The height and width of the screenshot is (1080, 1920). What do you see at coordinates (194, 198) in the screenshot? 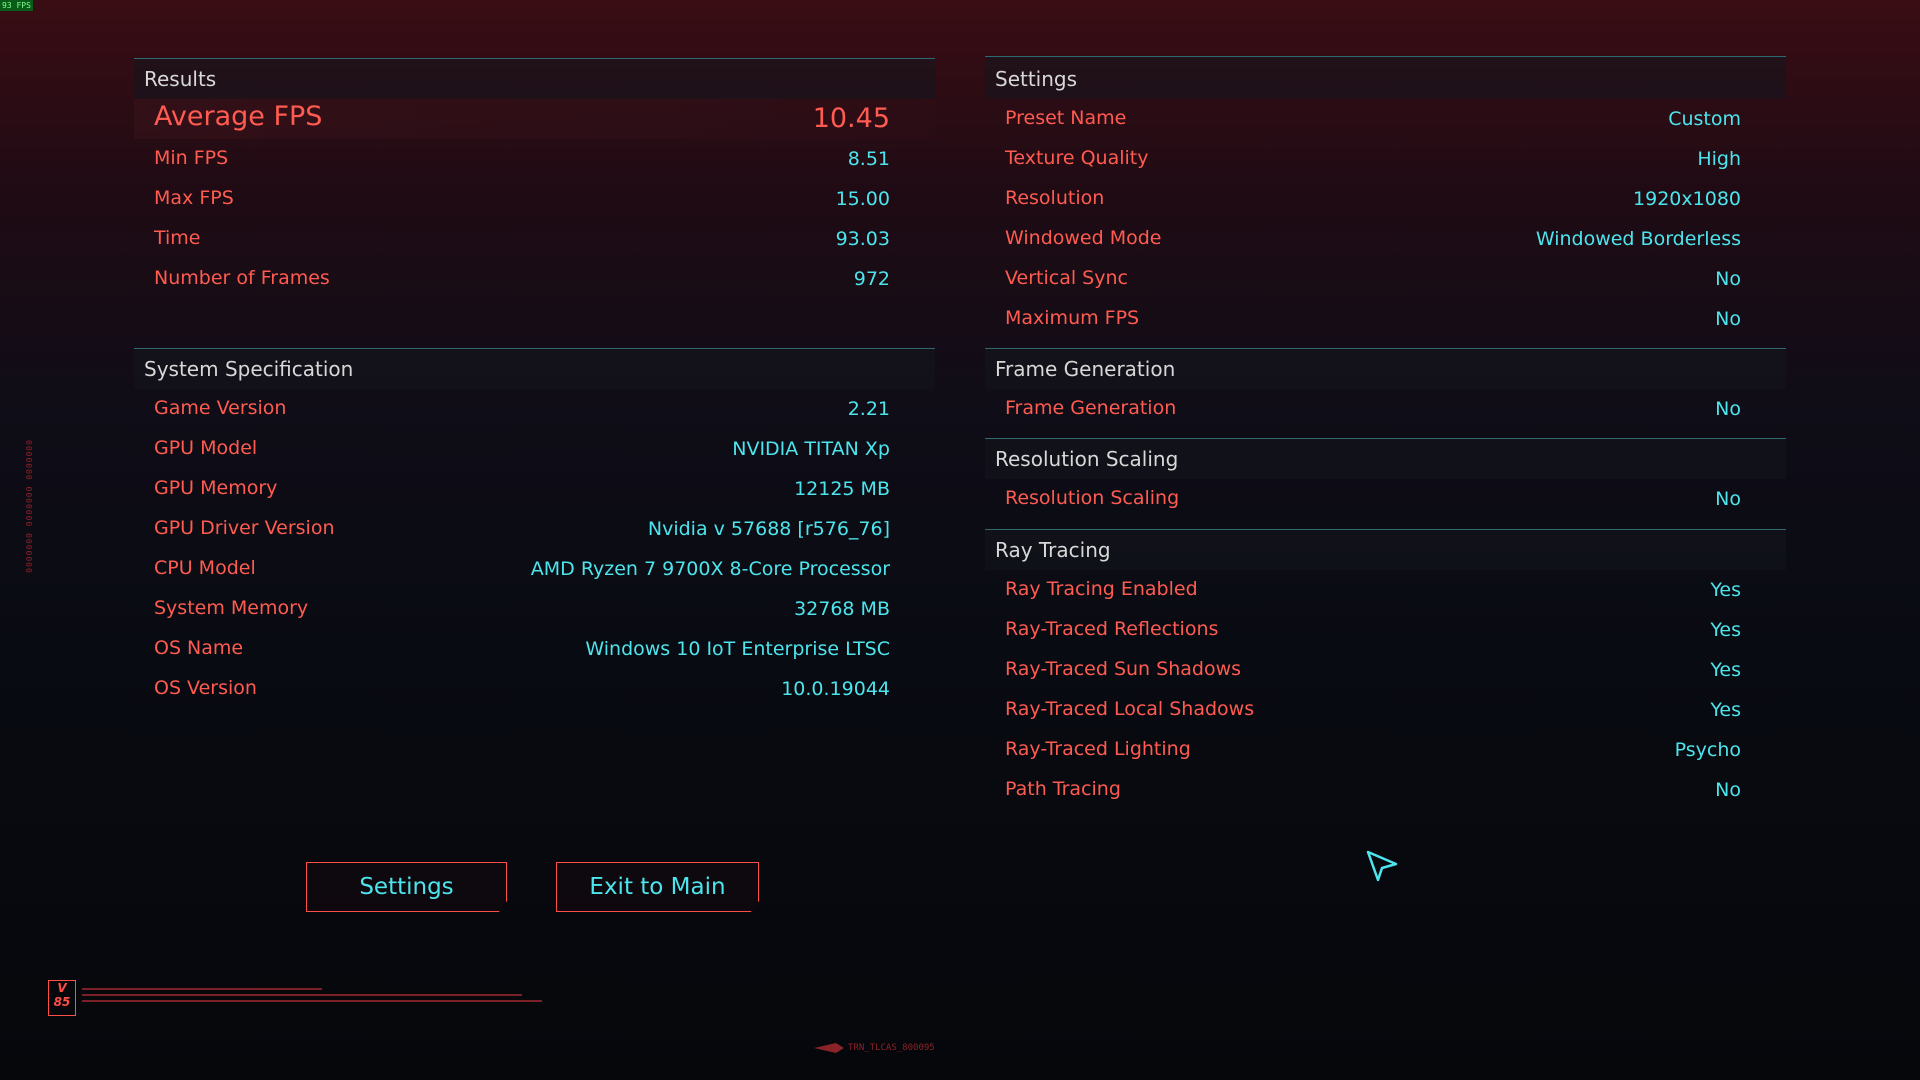
I see `row-label: Max FPS` at bounding box center [194, 198].